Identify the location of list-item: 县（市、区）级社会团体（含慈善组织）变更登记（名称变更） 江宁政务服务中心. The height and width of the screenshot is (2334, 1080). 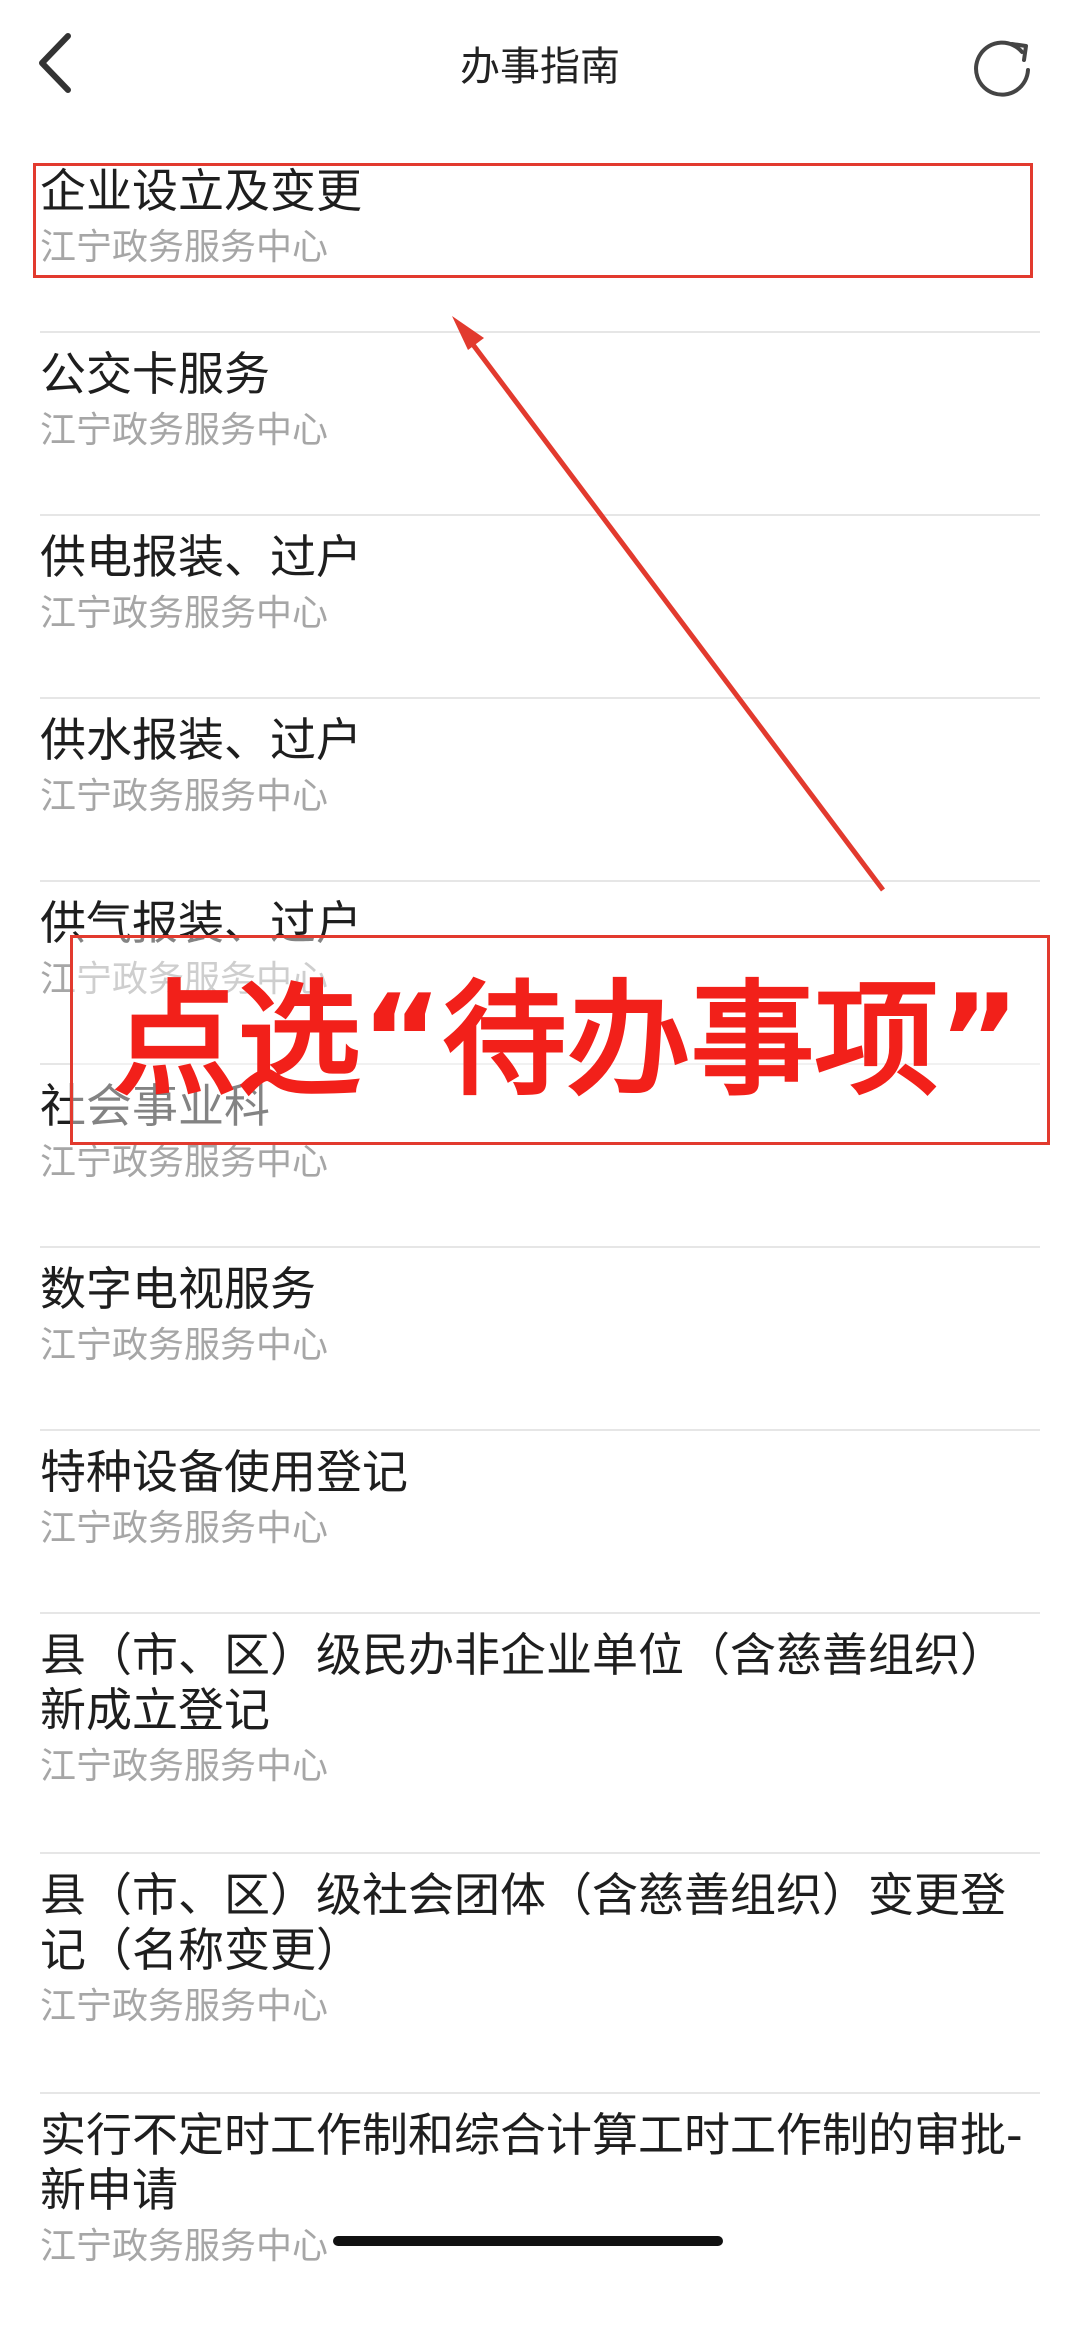
(540, 1974).